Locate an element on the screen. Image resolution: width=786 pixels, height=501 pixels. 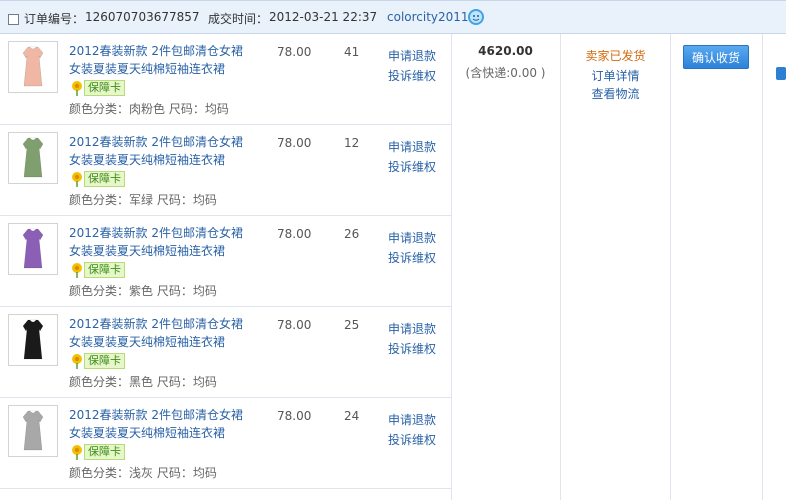
quantity: 41 is located at coordinates (352, 52).